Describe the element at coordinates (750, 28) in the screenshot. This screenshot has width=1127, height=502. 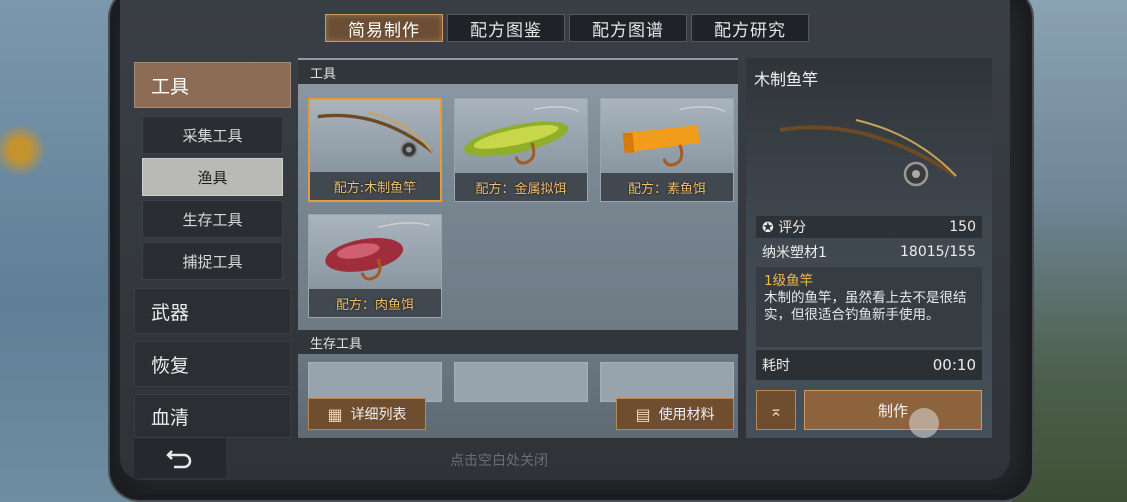
I see `tab-recipe-research: 配方研究` at that location.